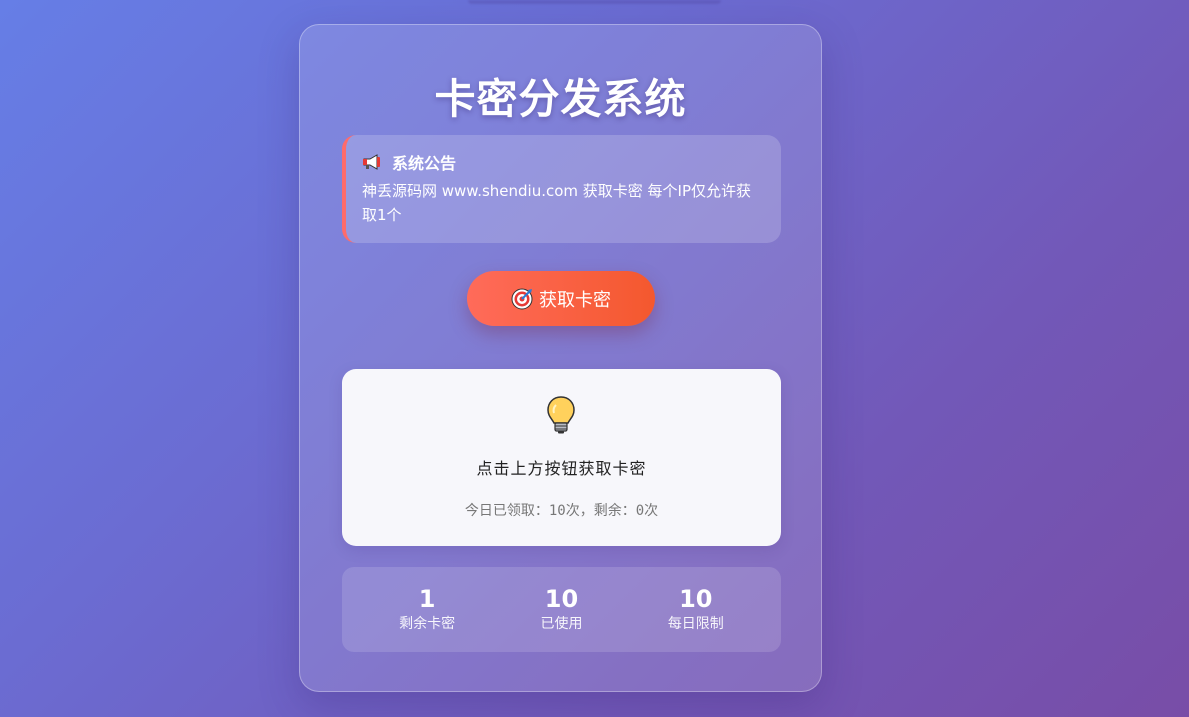 The width and height of the screenshot is (1189, 717). Describe the element at coordinates (594, 2) in the screenshot. I see `top-shadow-decoration` at that location.